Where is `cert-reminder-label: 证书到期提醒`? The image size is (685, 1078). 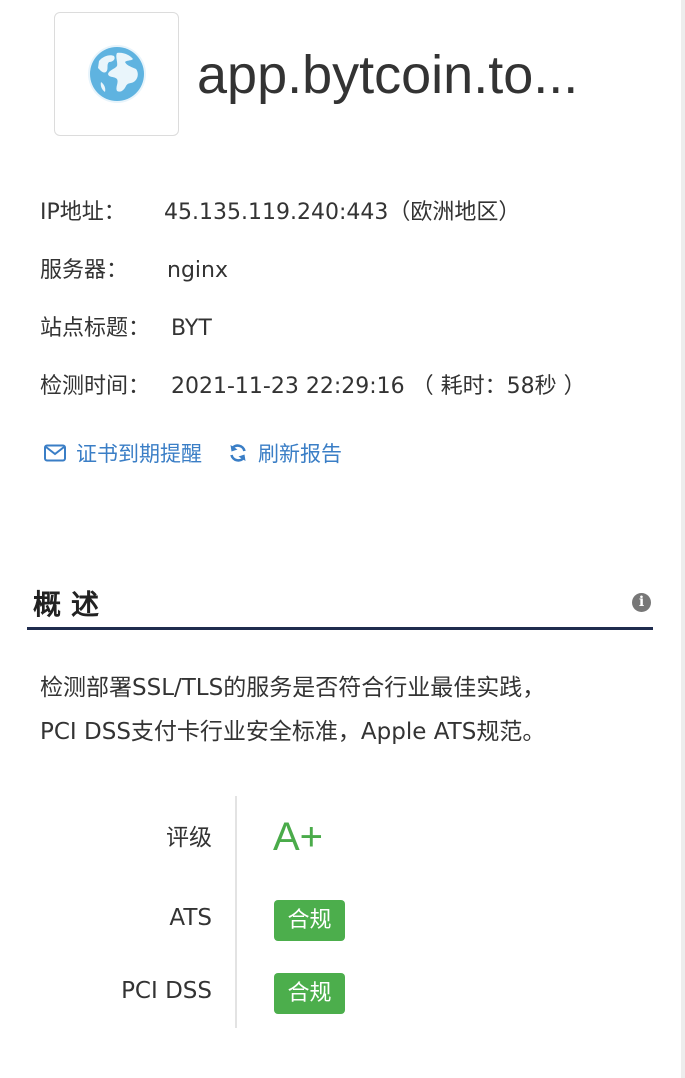 cert-reminder-label: 证书到期提醒 is located at coordinates (139, 454).